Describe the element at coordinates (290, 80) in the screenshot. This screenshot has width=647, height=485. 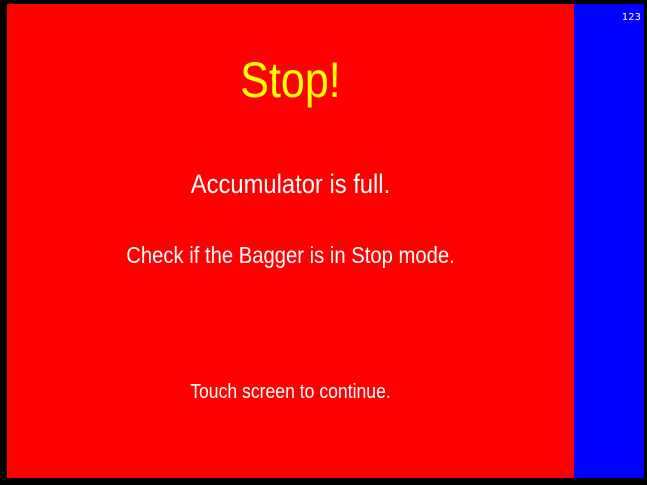
I see `alert-title: Stop!` at that location.